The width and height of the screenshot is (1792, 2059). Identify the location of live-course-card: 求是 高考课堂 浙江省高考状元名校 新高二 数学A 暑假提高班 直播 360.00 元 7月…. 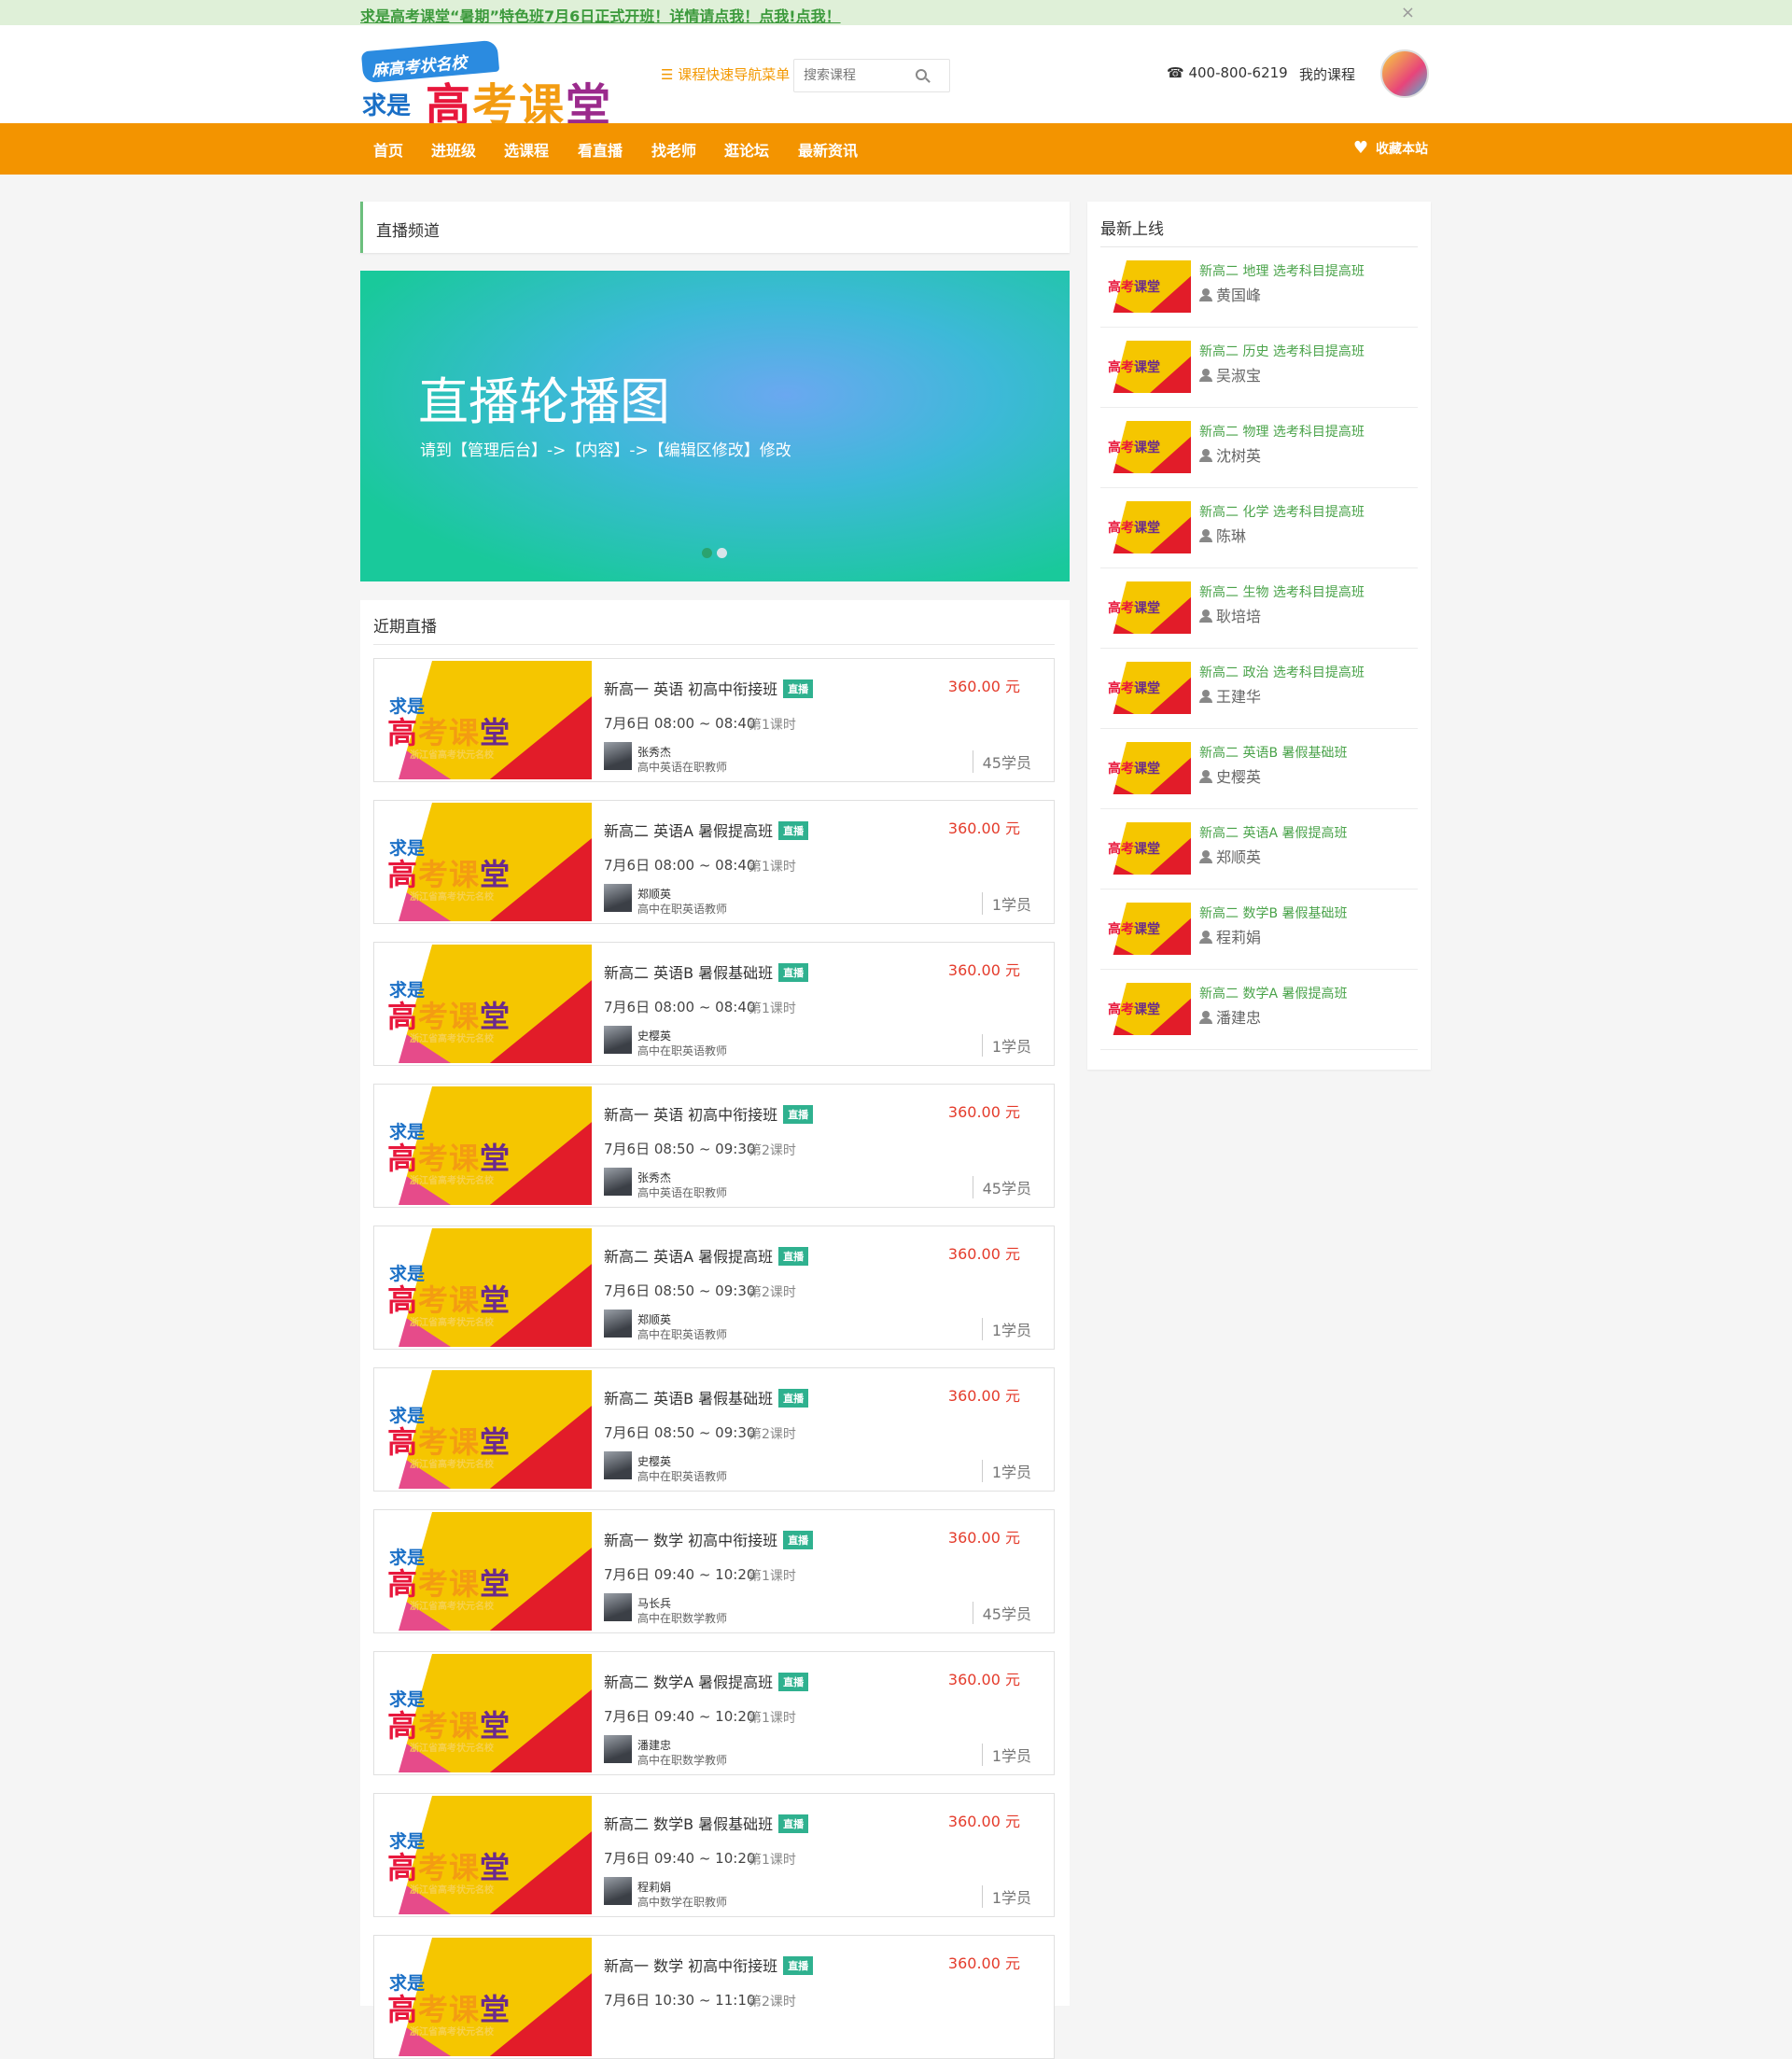
(714, 1713).